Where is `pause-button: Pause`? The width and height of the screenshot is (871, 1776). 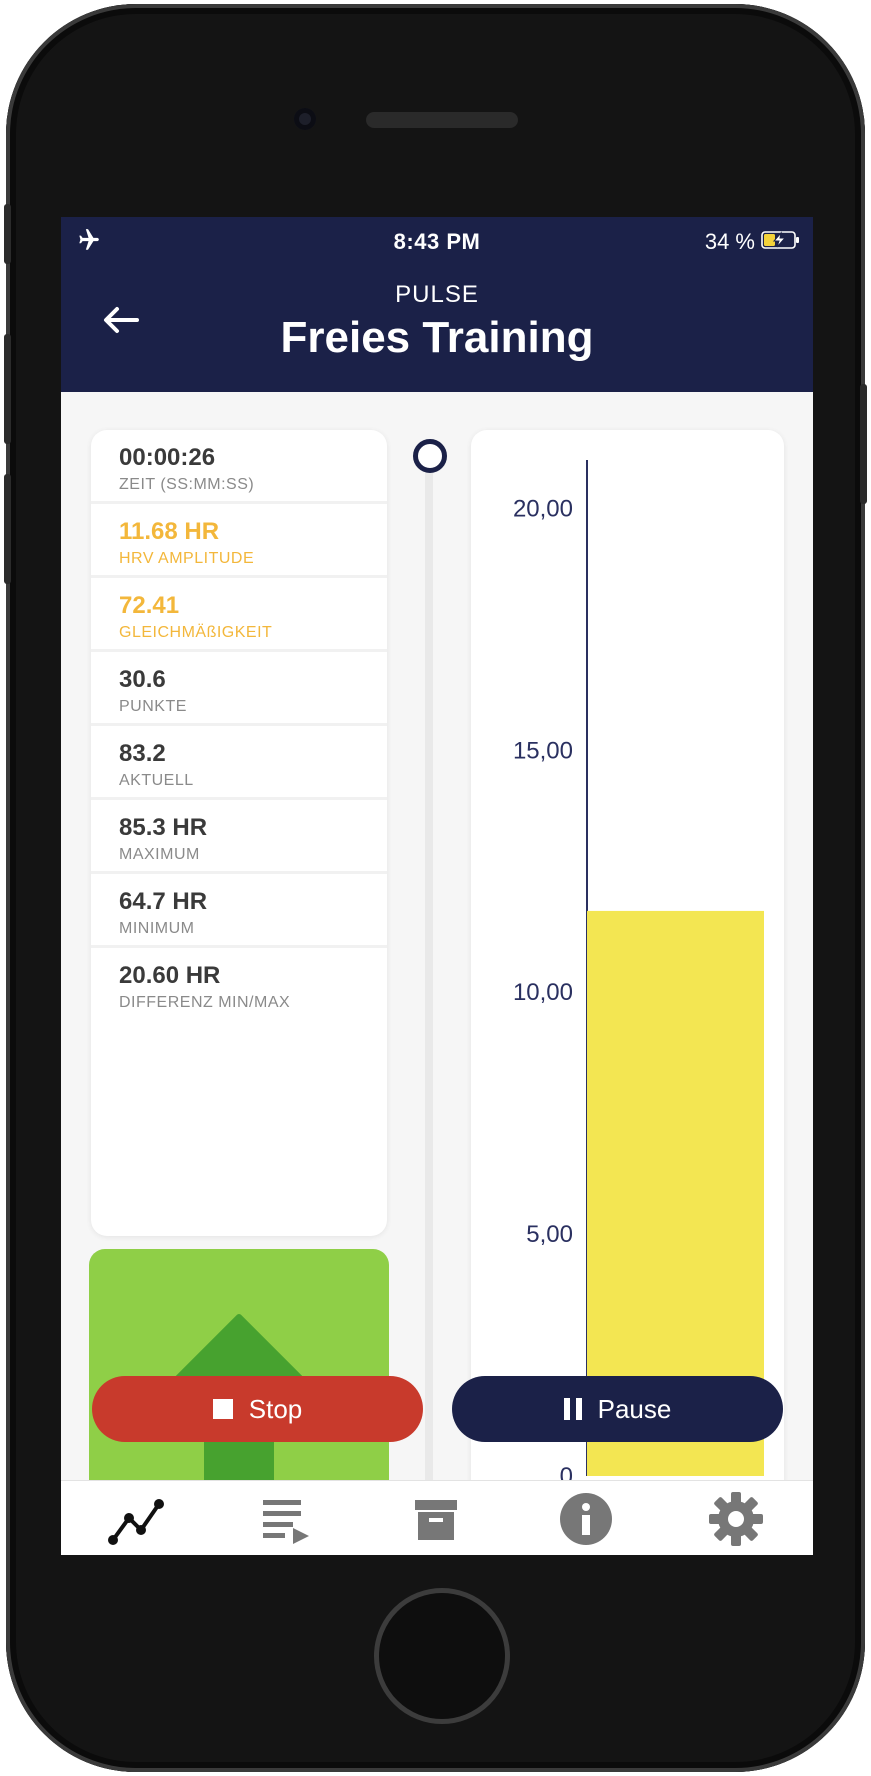 pause-button: Pause is located at coordinates (617, 1409).